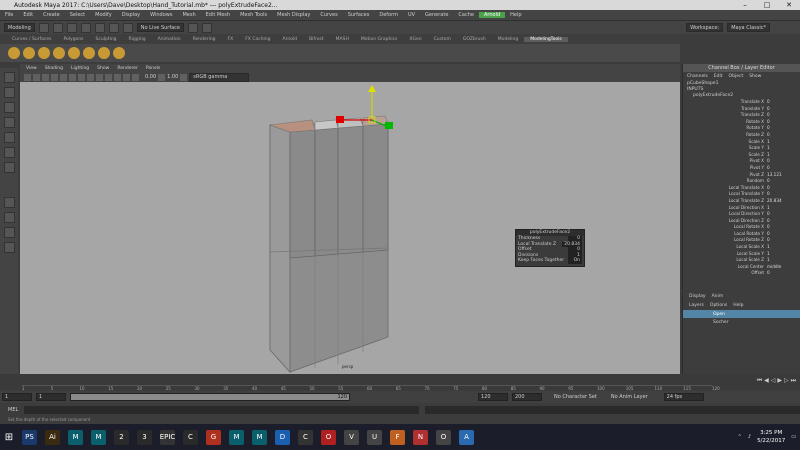 The image size is (800, 450). I want to click on last-tool-icon, so click(9, 167).